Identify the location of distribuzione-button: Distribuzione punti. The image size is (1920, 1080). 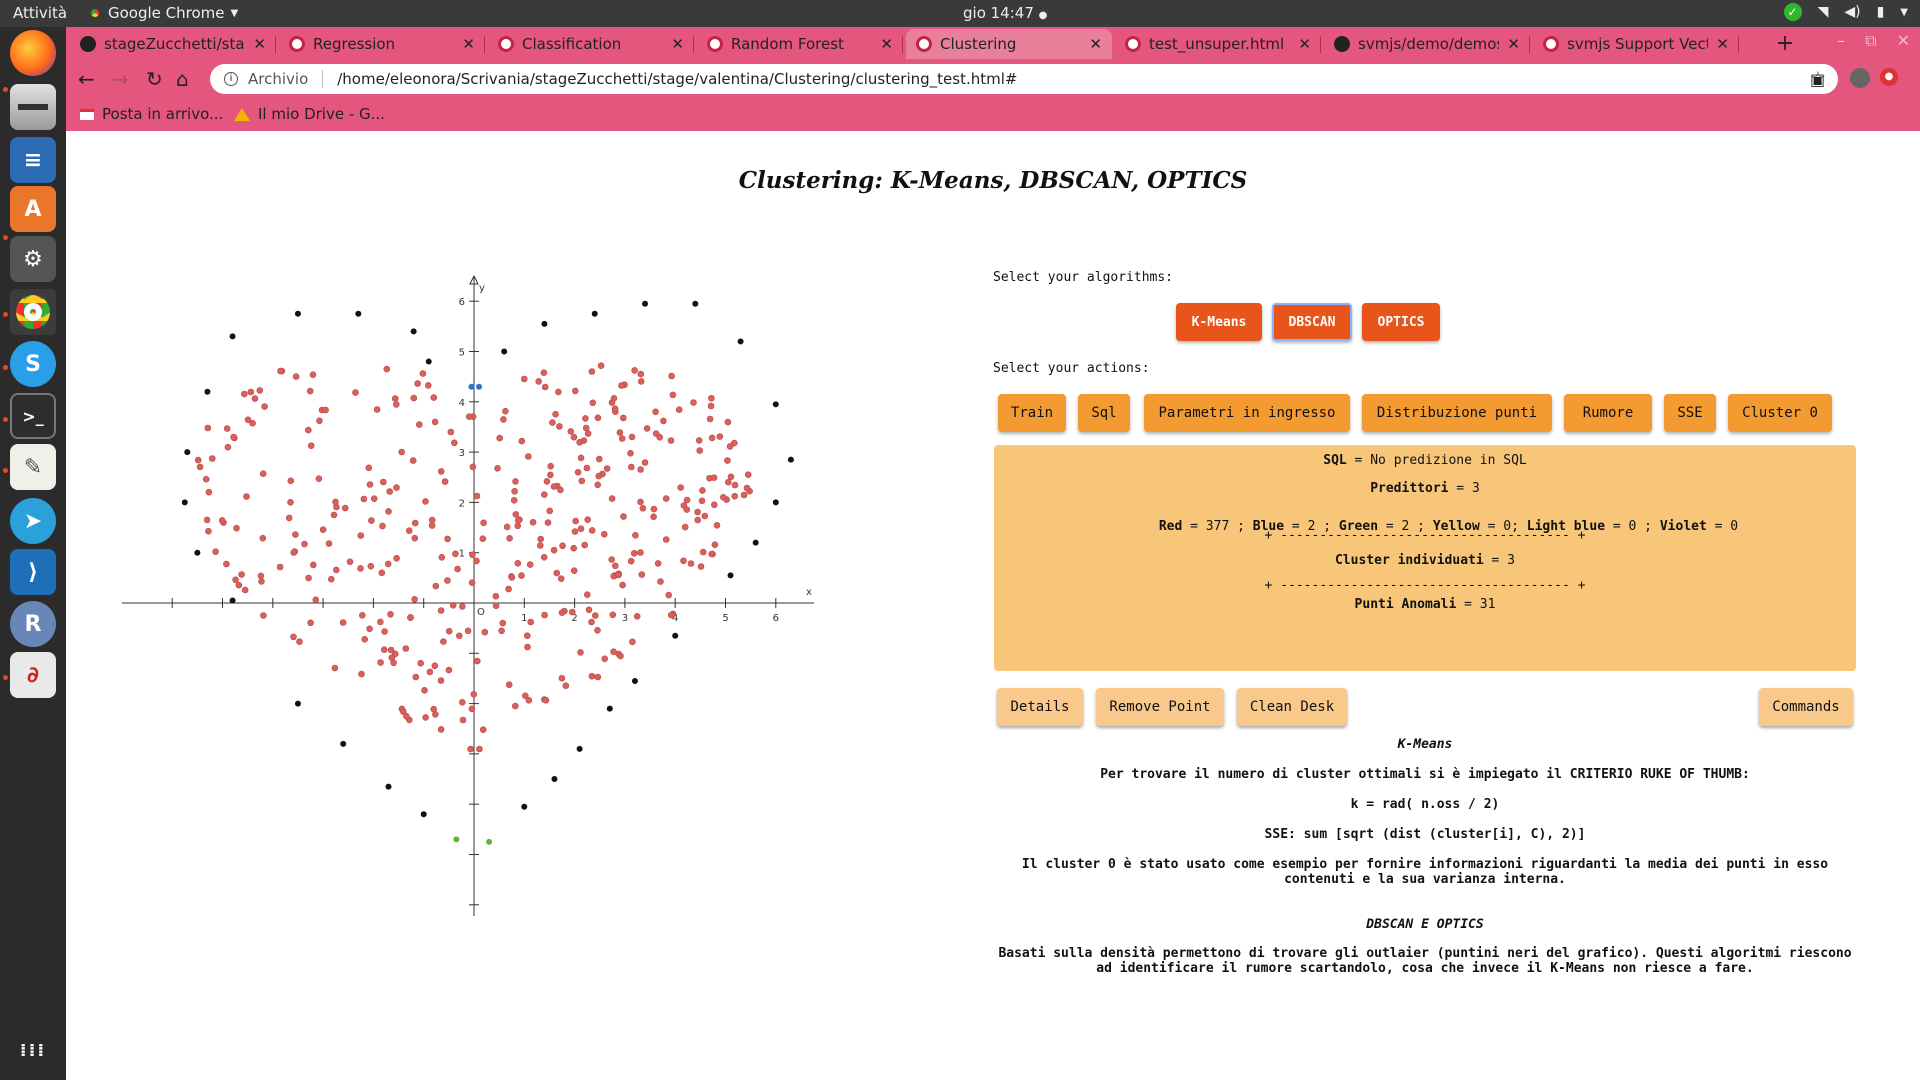
(1457, 413).